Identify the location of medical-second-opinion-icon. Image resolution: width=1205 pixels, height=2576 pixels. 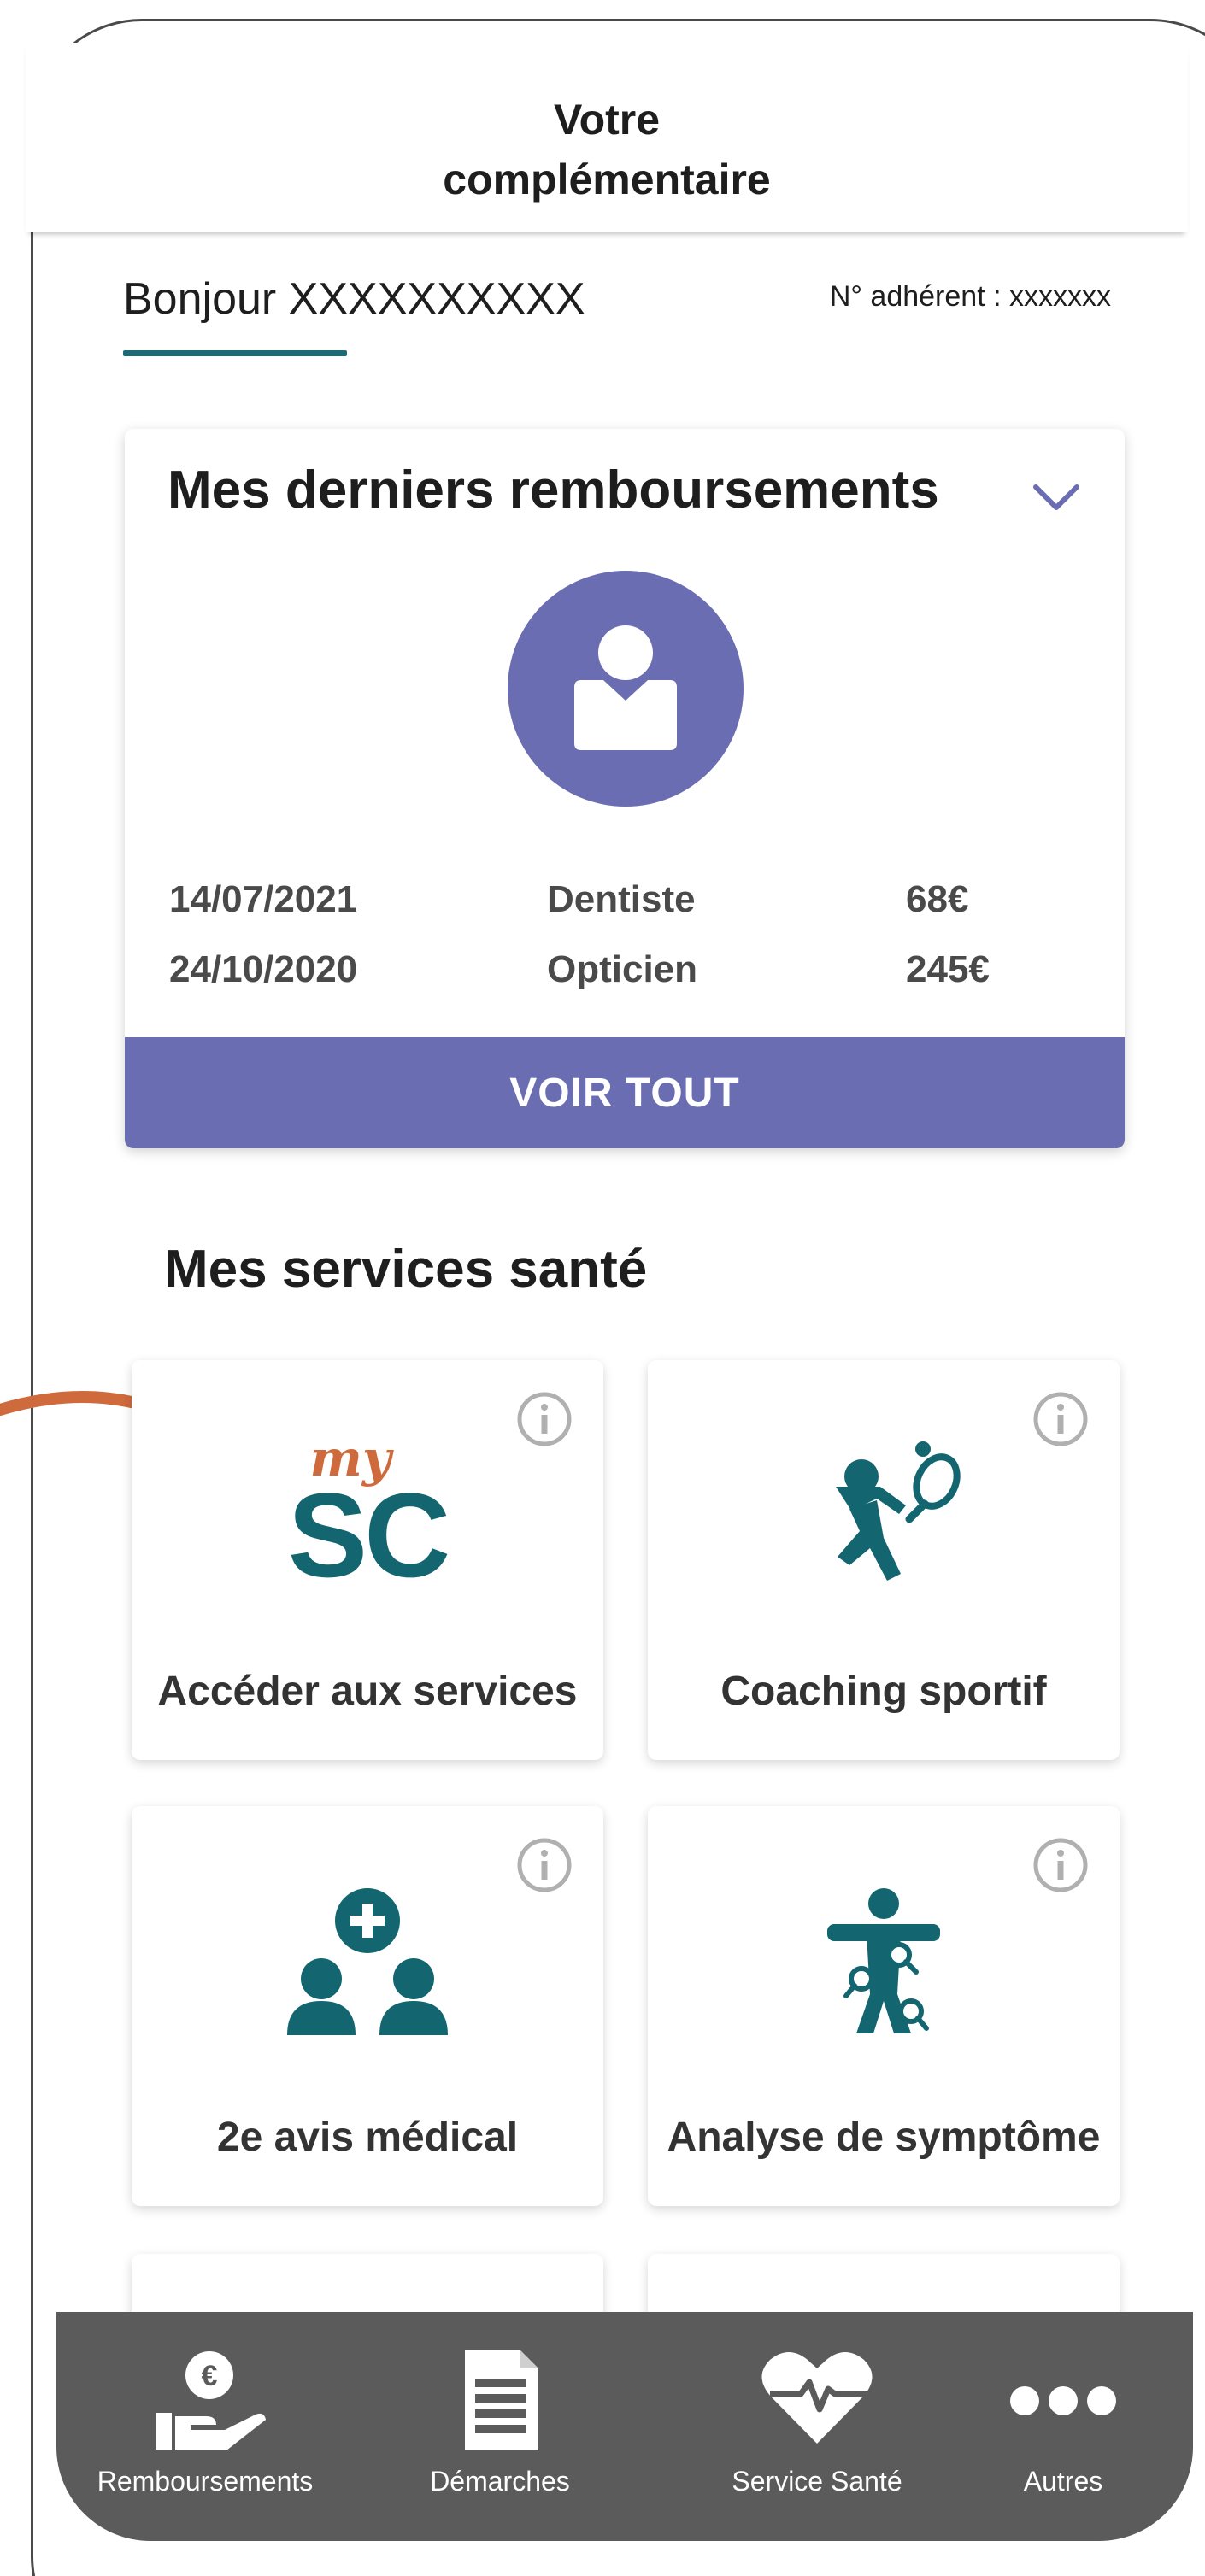
(367, 1961).